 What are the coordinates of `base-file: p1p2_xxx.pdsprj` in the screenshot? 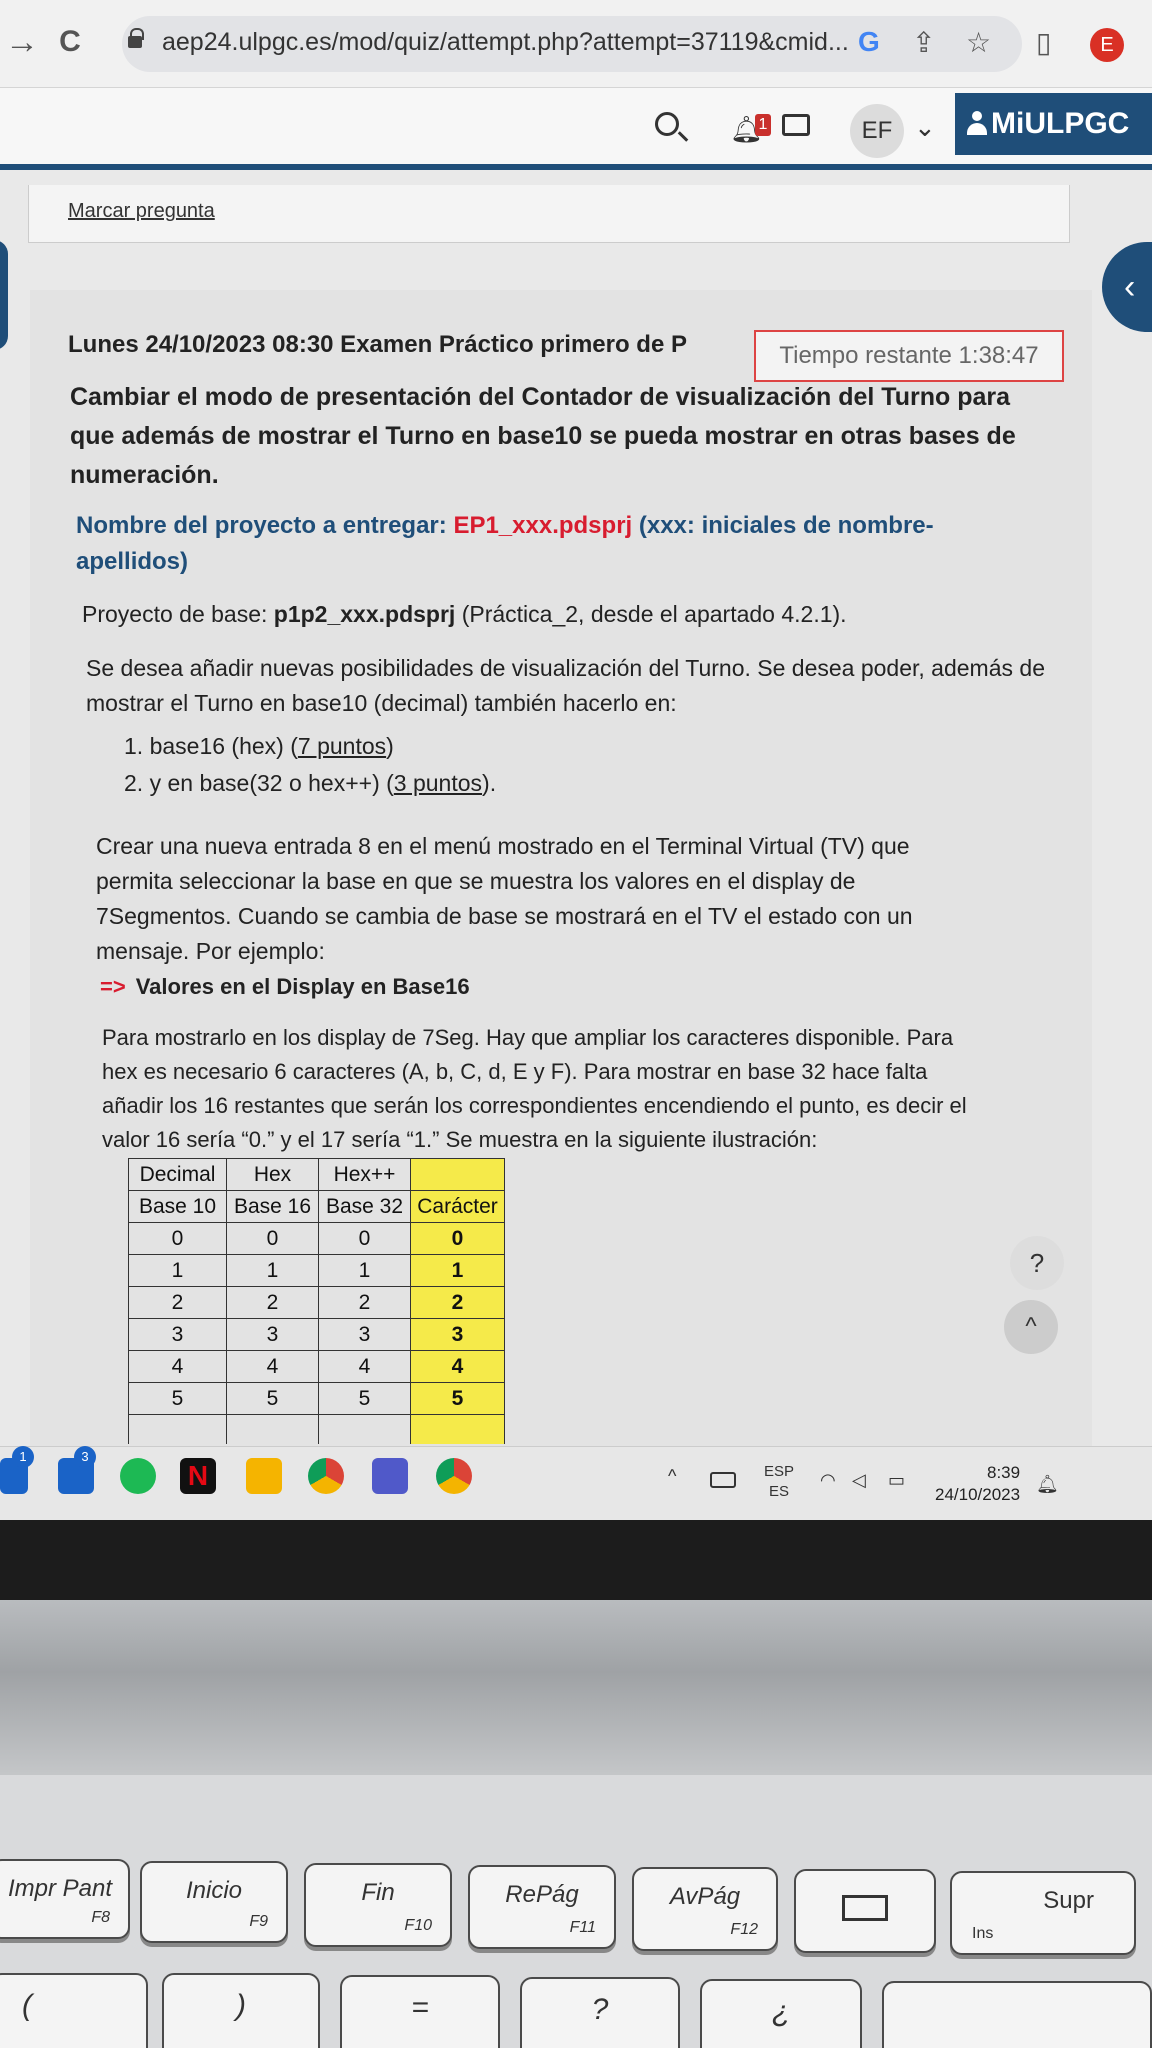 It's located at (364, 614).